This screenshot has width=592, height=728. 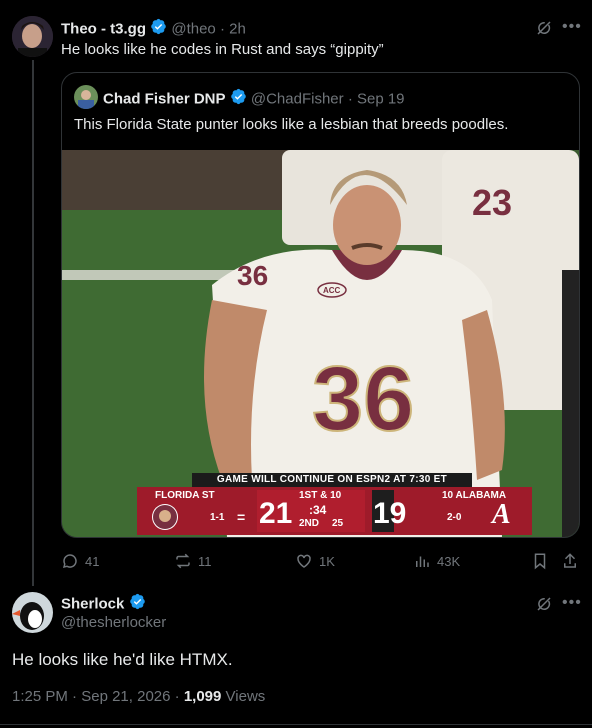 I want to click on period: 2ND, so click(x=309, y=523).